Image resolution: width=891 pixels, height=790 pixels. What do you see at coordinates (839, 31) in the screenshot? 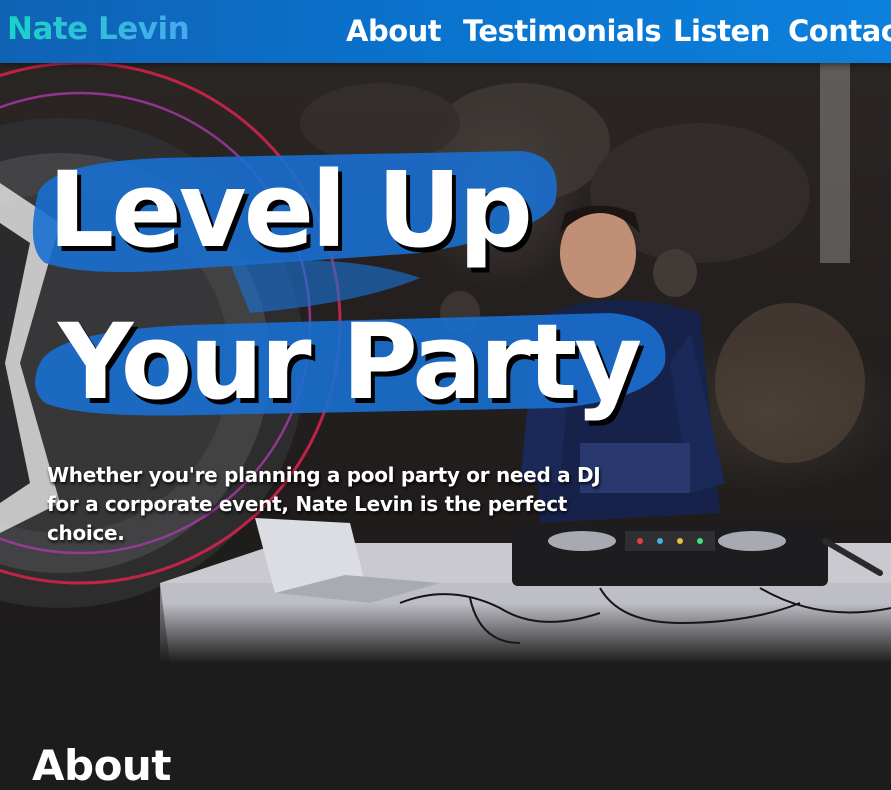
I see `nav-link-contact: Contact` at bounding box center [839, 31].